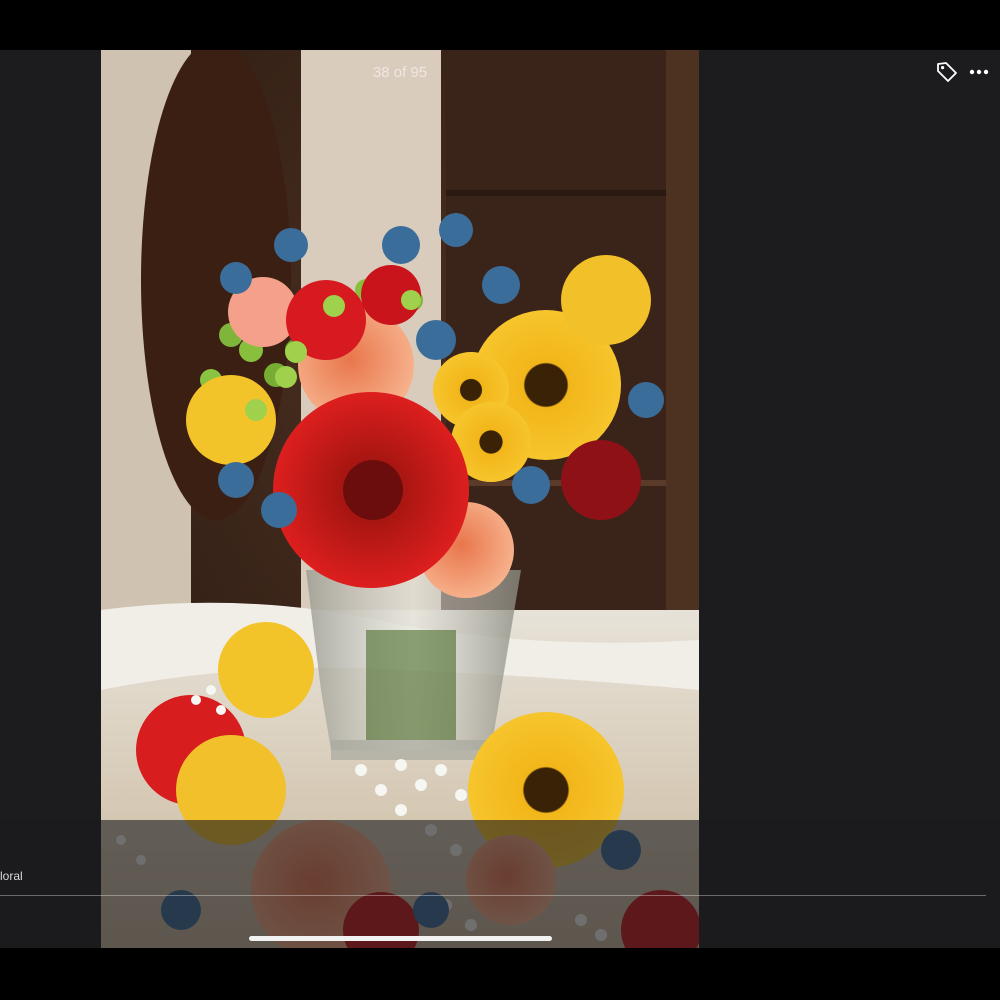 The height and width of the screenshot is (1000, 1000). What do you see at coordinates (500, 884) in the screenshot?
I see `bottom-info-bar: loral` at bounding box center [500, 884].